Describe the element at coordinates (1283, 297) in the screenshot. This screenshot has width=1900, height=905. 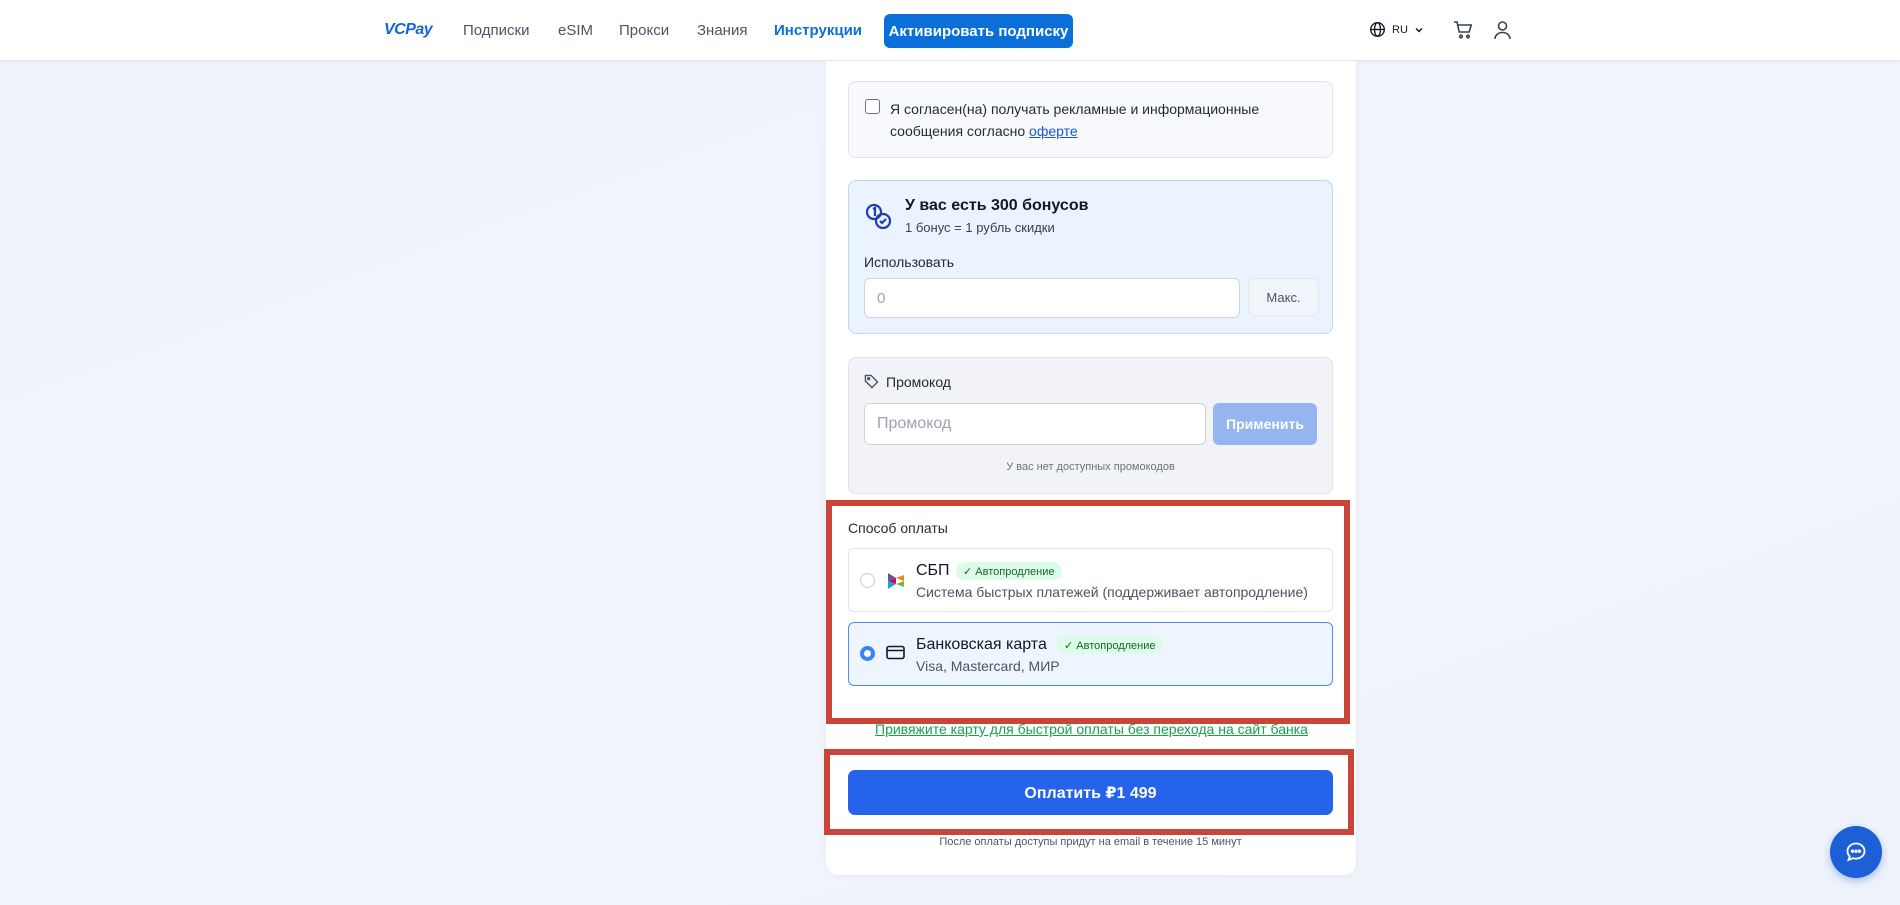
I see `bonus-max-button: Макс.` at that location.